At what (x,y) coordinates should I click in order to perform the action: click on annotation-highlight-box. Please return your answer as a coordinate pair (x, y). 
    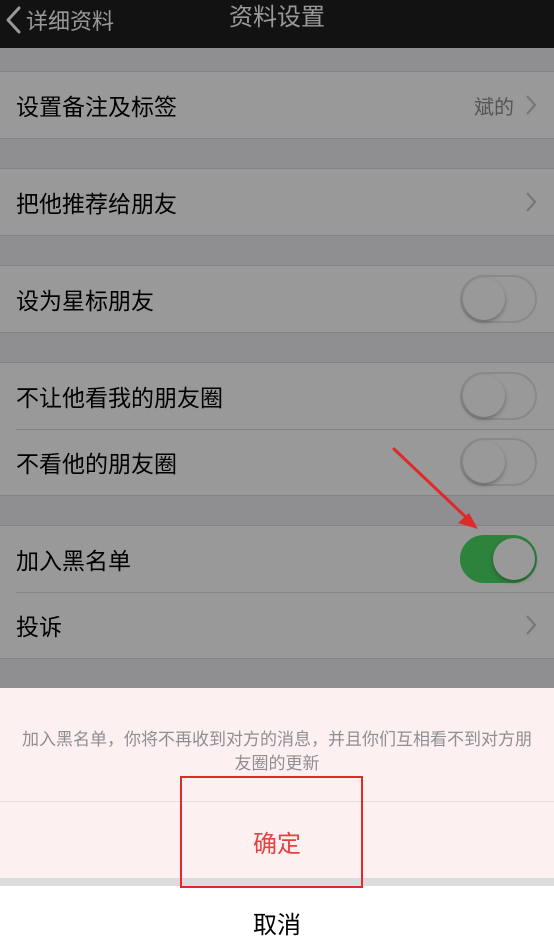
    Looking at the image, I should click on (271, 832).